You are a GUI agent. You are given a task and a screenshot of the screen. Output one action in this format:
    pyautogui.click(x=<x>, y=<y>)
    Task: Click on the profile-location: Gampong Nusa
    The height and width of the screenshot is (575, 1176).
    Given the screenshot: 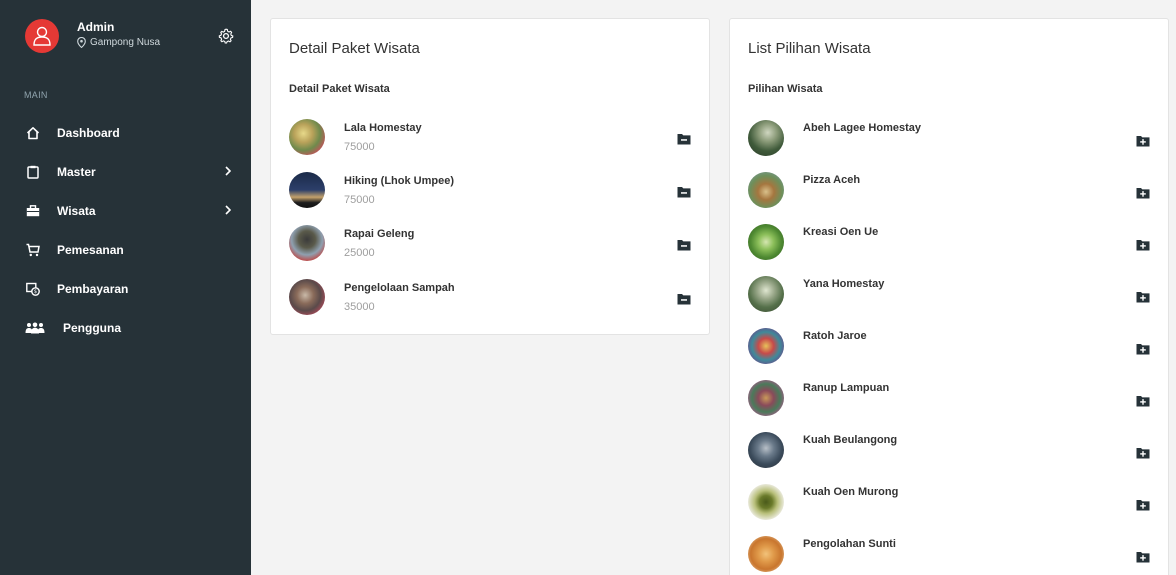 What is the action you would take?
    pyautogui.click(x=118, y=42)
    